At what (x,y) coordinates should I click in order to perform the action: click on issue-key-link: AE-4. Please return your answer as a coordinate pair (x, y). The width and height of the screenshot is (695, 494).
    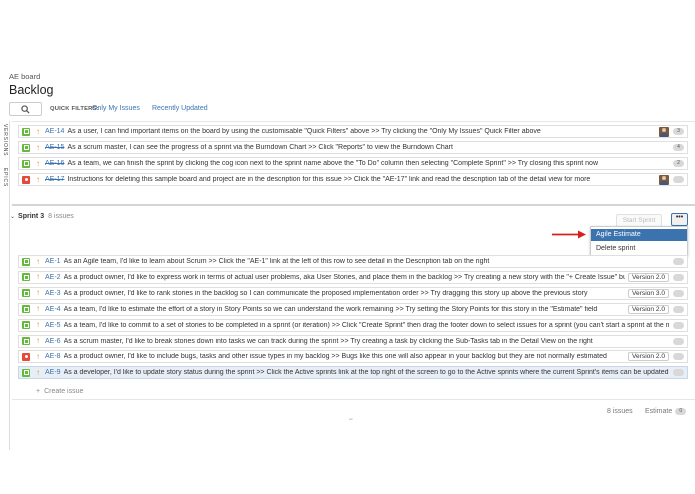
    Looking at the image, I should click on (53, 309).